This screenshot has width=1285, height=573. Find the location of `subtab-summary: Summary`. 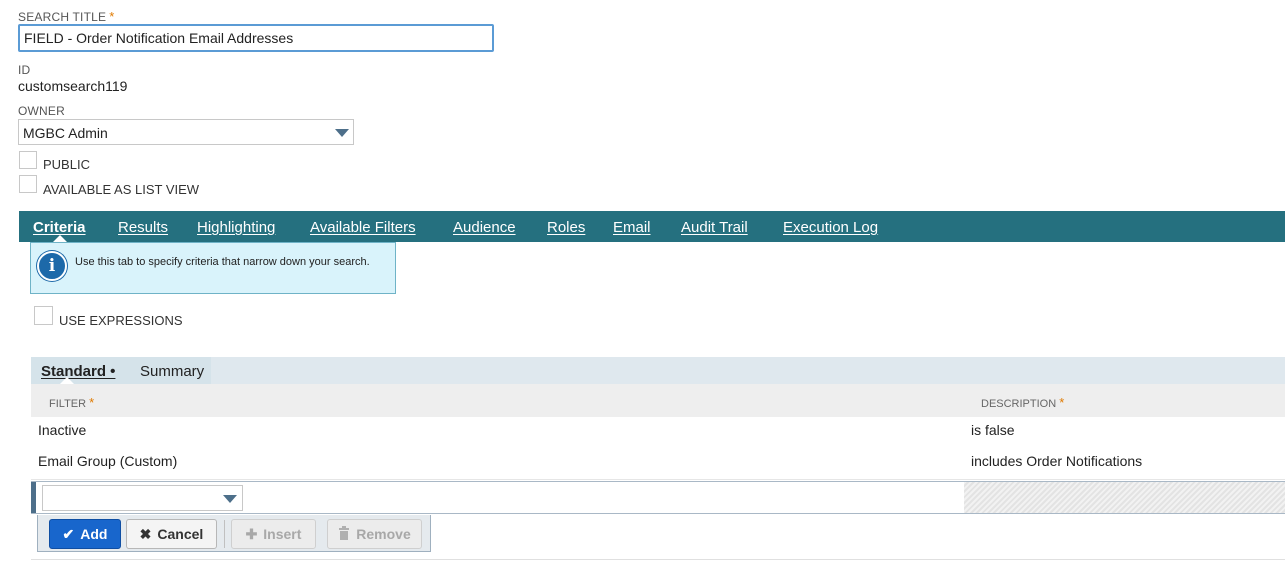

subtab-summary: Summary is located at coordinates (172, 371).